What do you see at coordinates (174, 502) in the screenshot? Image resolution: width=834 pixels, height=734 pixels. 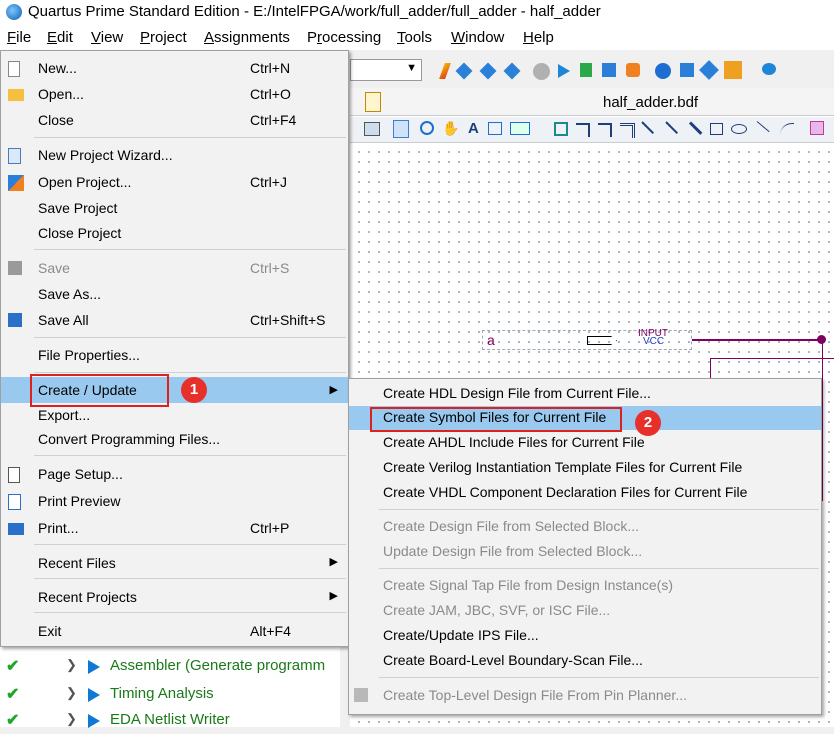 I see `menu-item-print-preview: Print Preview` at bounding box center [174, 502].